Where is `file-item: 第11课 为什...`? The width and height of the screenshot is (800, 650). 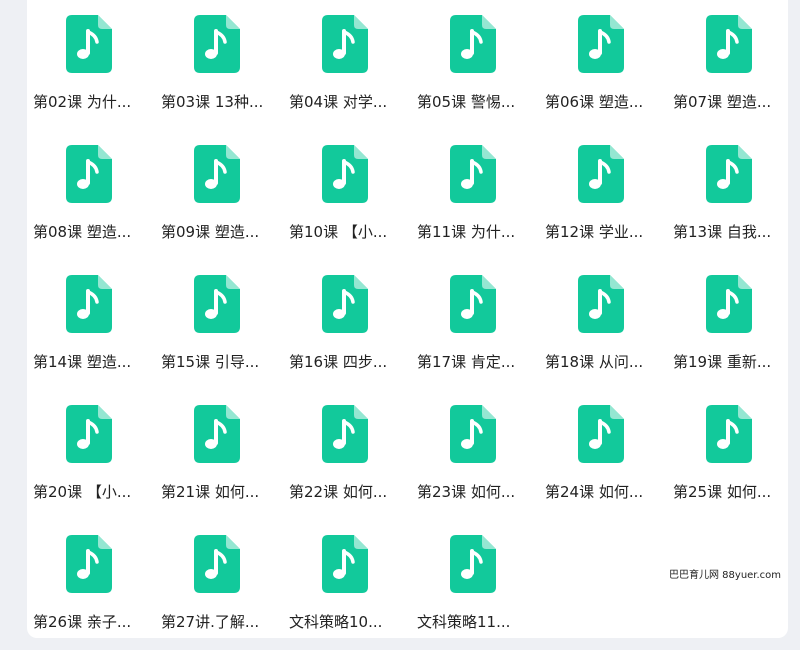
file-item: 第11课 为什... is located at coordinates (475, 195).